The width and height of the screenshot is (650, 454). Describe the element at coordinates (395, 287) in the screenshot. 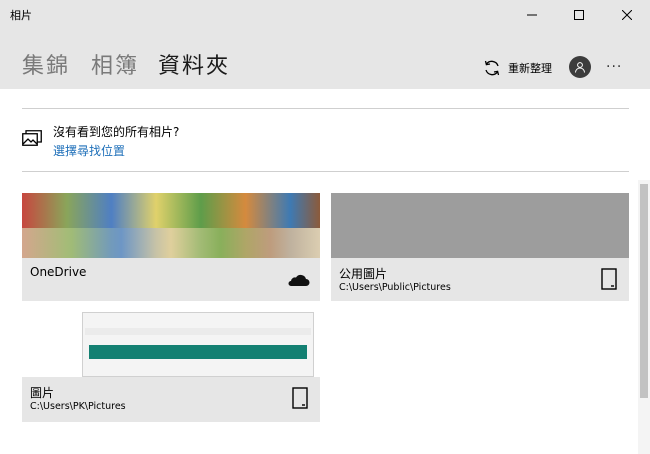

I see `folder-path: C:\Users\Public\Pictures` at that location.